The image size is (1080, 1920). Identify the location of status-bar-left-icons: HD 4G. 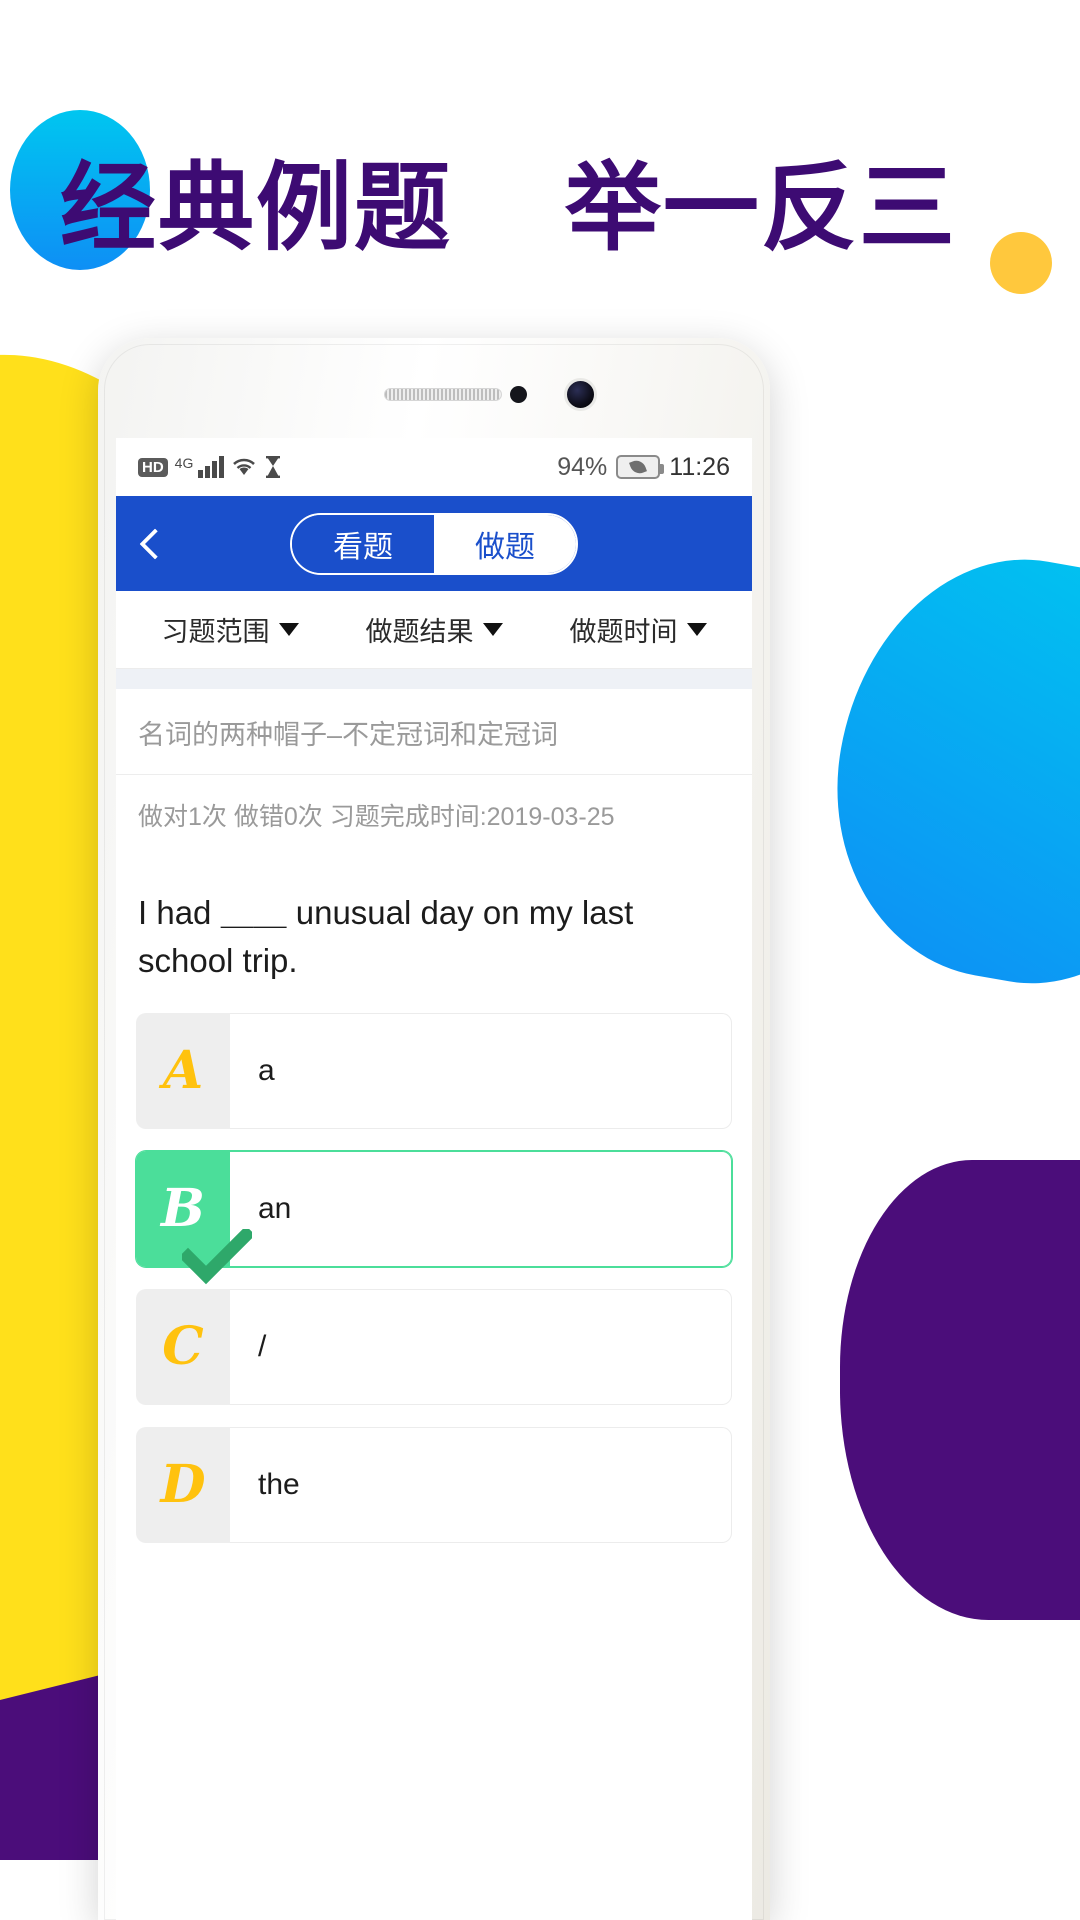
(210, 467).